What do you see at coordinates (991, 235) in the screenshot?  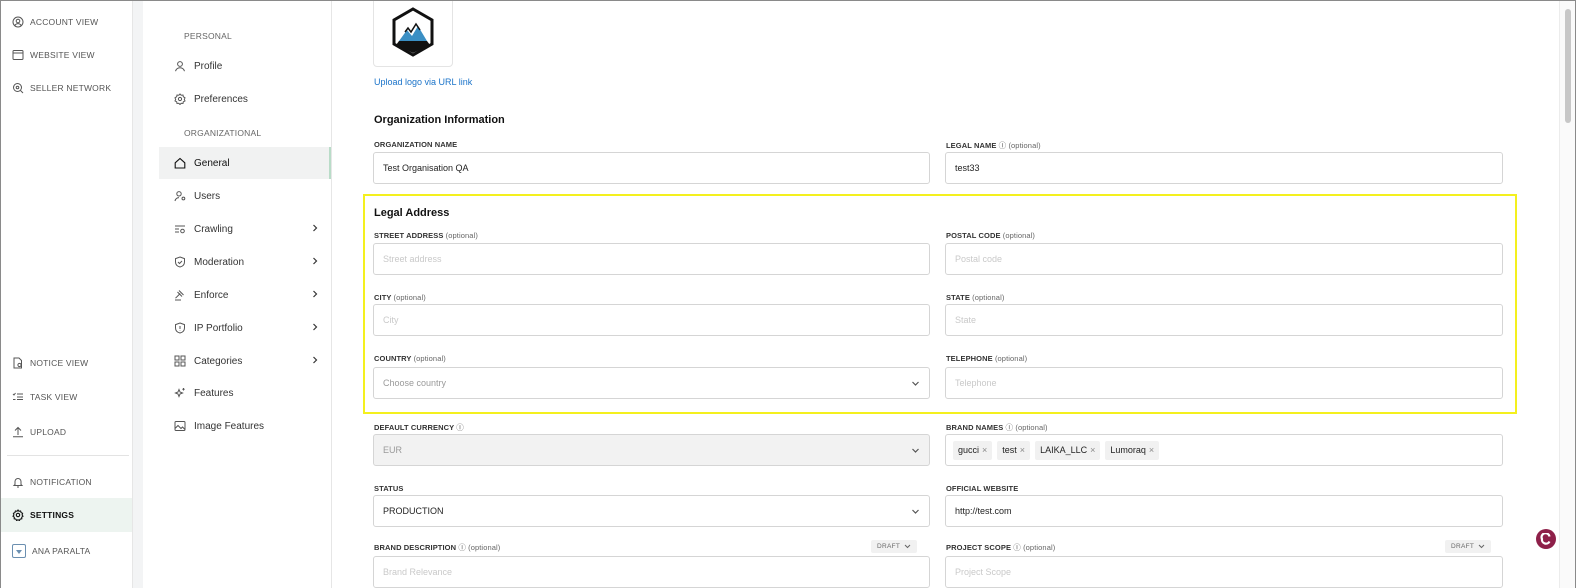 I see `postal-code-label: POSTAL CODE (optional)` at bounding box center [991, 235].